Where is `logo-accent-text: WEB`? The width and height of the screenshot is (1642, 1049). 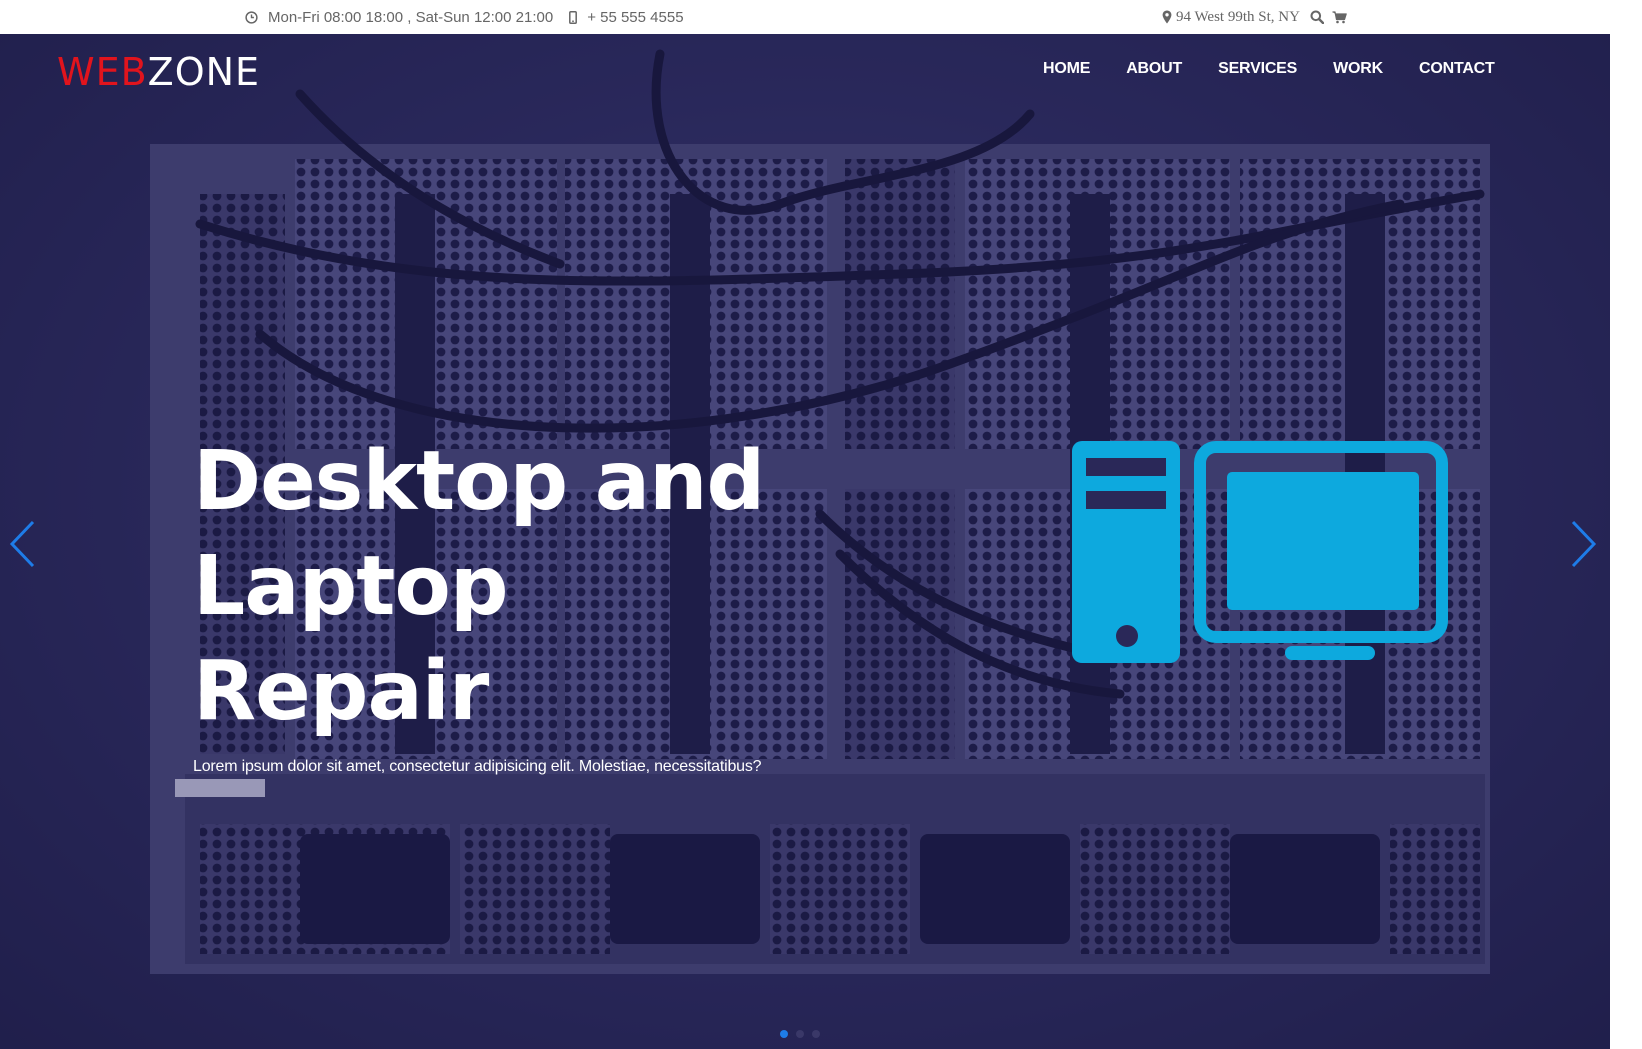 logo-accent-text: WEB is located at coordinates (102, 72).